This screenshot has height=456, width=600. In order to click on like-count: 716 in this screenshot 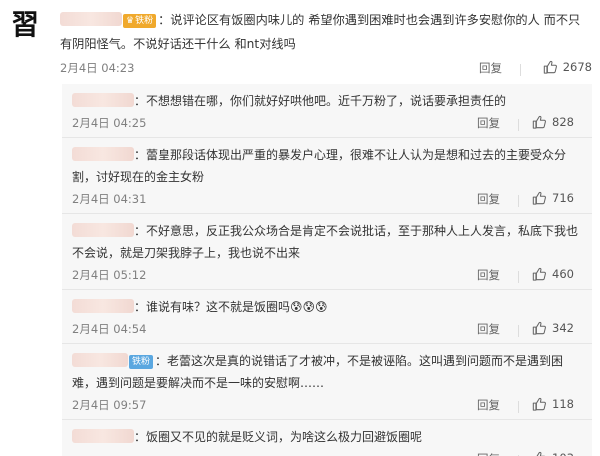, I will do `click(563, 198)`.